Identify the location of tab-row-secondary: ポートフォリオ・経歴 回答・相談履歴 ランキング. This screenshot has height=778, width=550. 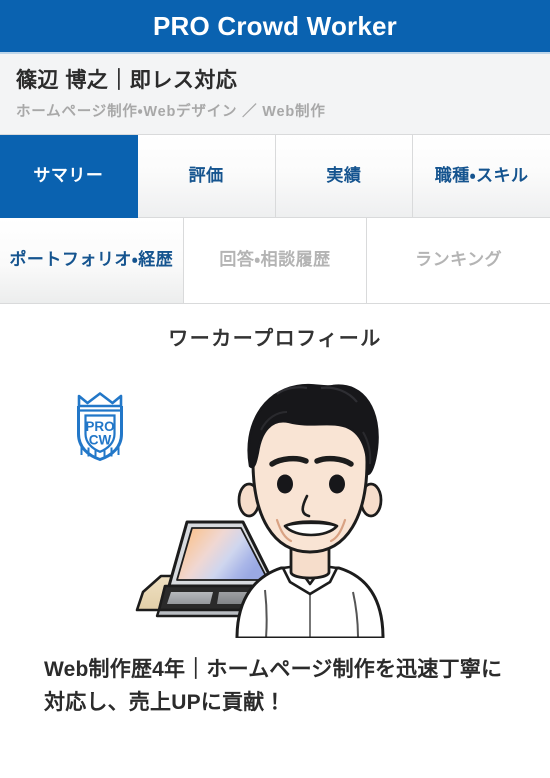
(275, 261).